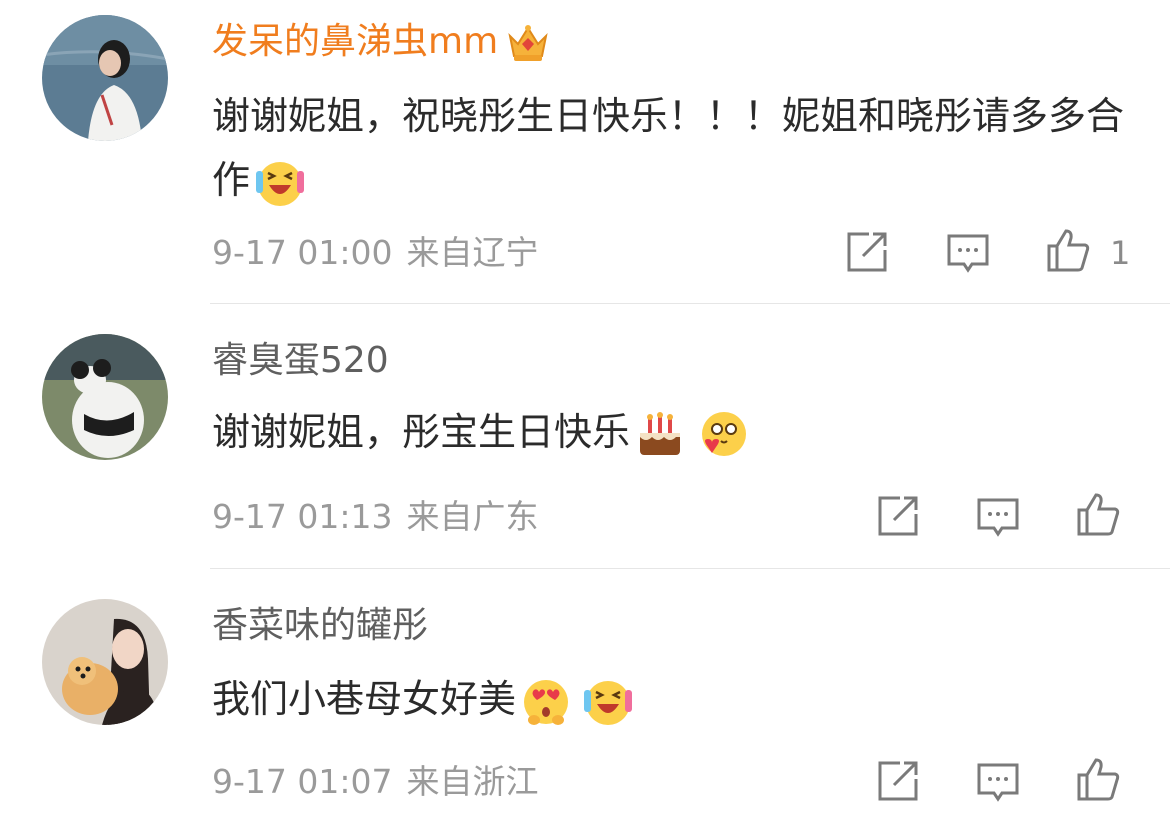 The image size is (1170, 830). I want to click on love-emoji-icon, so click(724, 433).